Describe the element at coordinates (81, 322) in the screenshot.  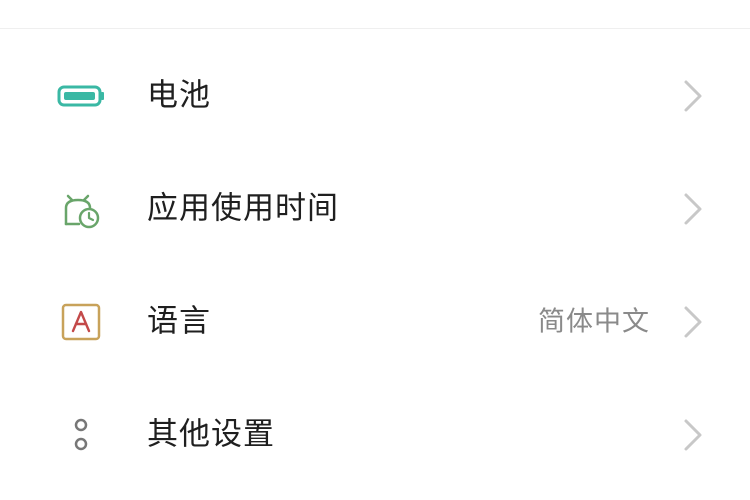
I see `language-icon` at that location.